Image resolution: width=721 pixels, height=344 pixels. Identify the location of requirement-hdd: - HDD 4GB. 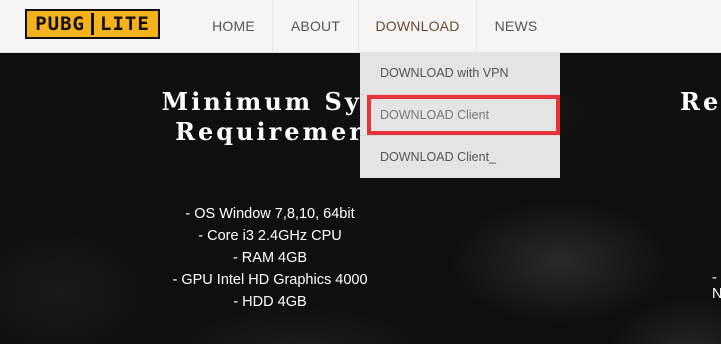
(270, 302).